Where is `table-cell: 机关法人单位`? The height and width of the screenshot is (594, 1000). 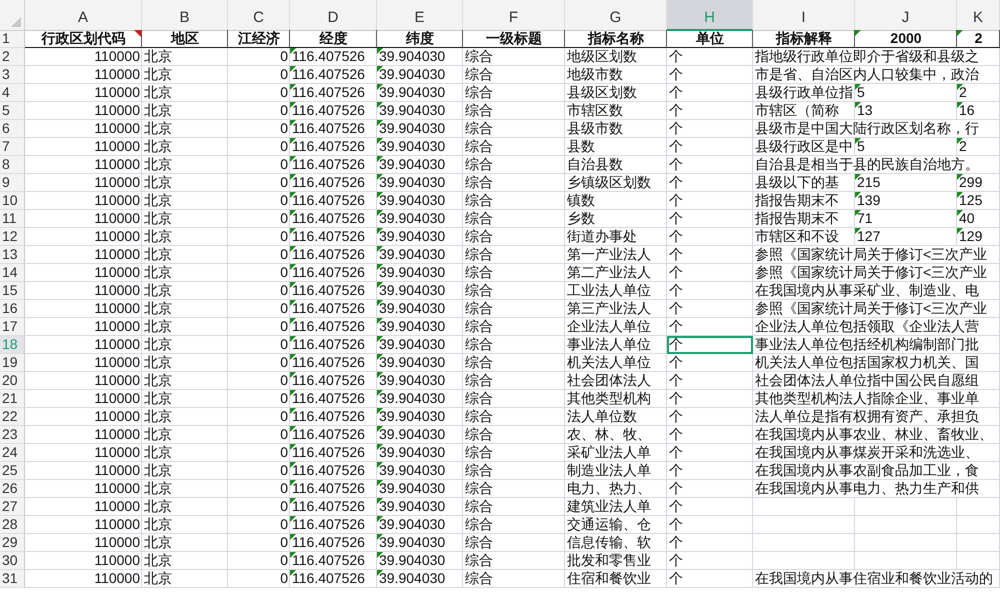
table-cell: 机关法人单位 is located at coordinates (616, 363).